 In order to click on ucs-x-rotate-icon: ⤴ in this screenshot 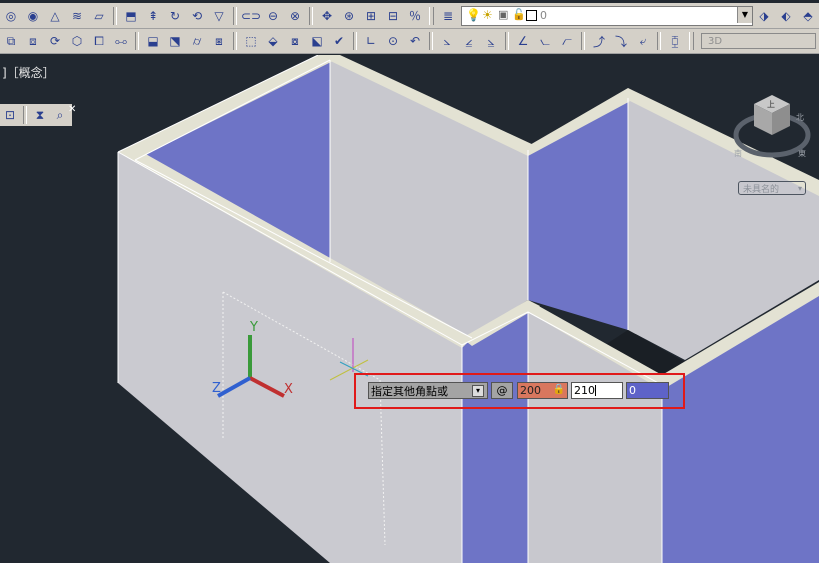, I will do `click(599, 41)`.